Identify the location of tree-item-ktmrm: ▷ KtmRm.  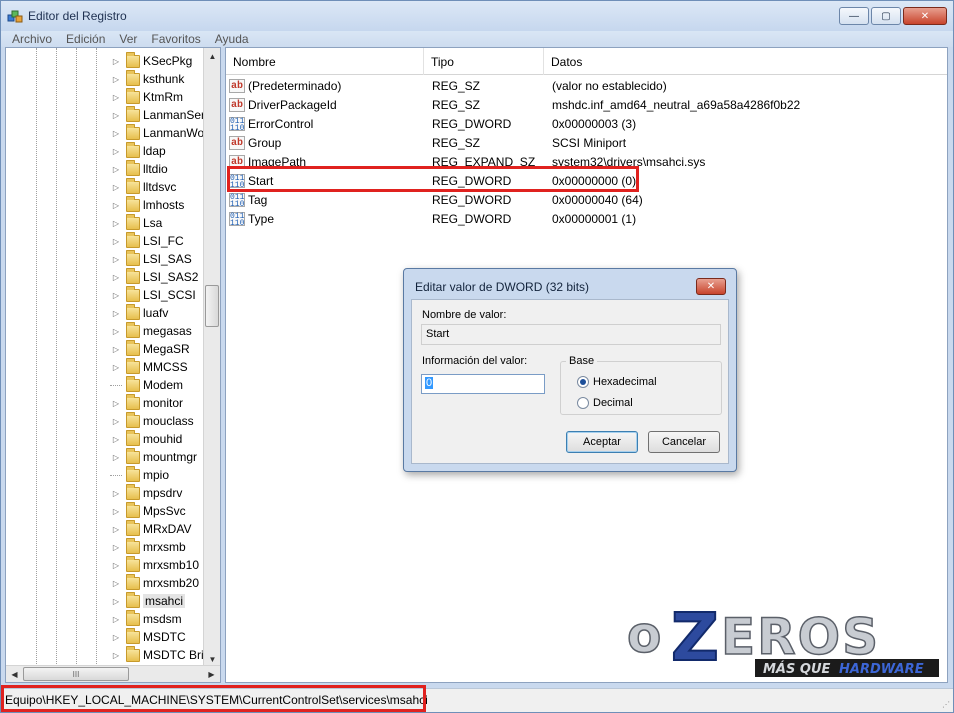
(146, 96).